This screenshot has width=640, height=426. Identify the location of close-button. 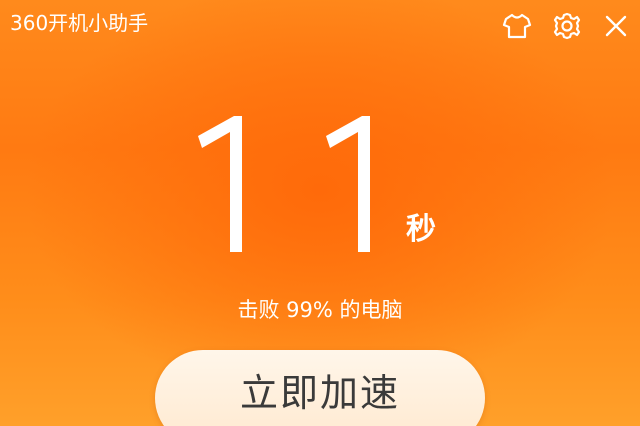
(616, 26).